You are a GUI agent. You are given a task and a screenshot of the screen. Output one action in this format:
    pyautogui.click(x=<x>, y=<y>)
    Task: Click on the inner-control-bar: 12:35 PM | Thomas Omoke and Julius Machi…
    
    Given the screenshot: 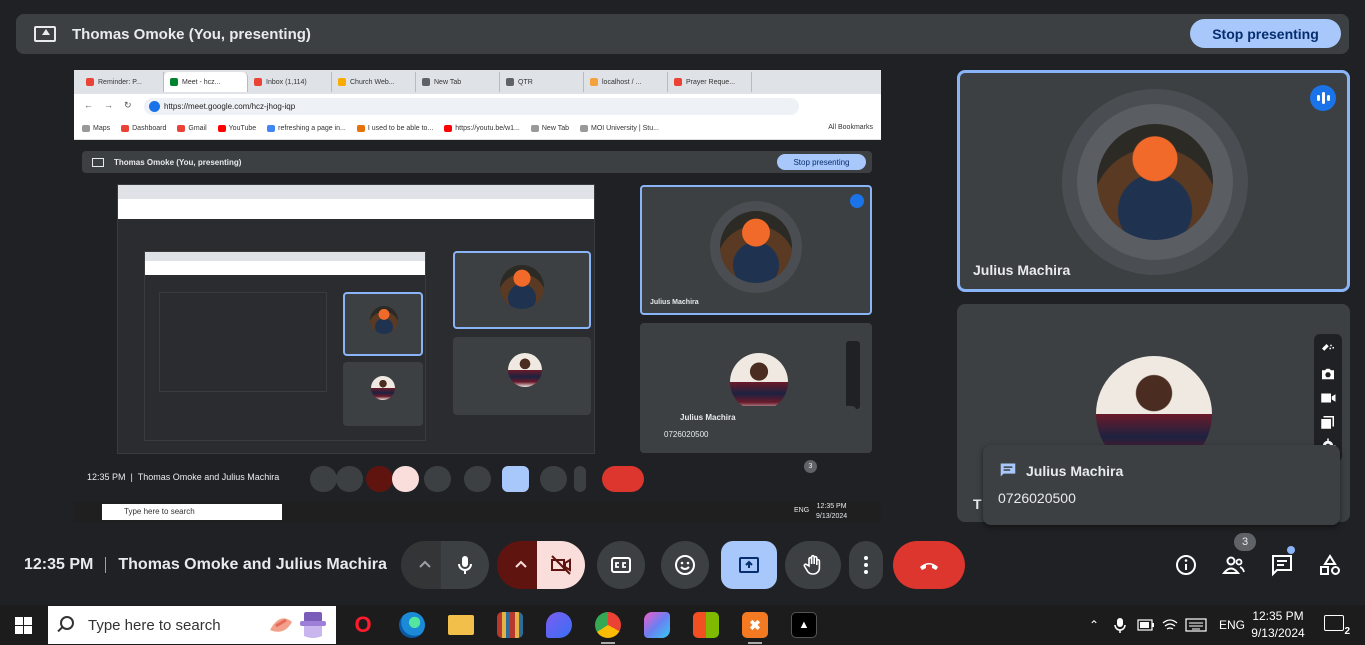 What is the action you would take?
    pyautogui.click(x=477, y=477)
    